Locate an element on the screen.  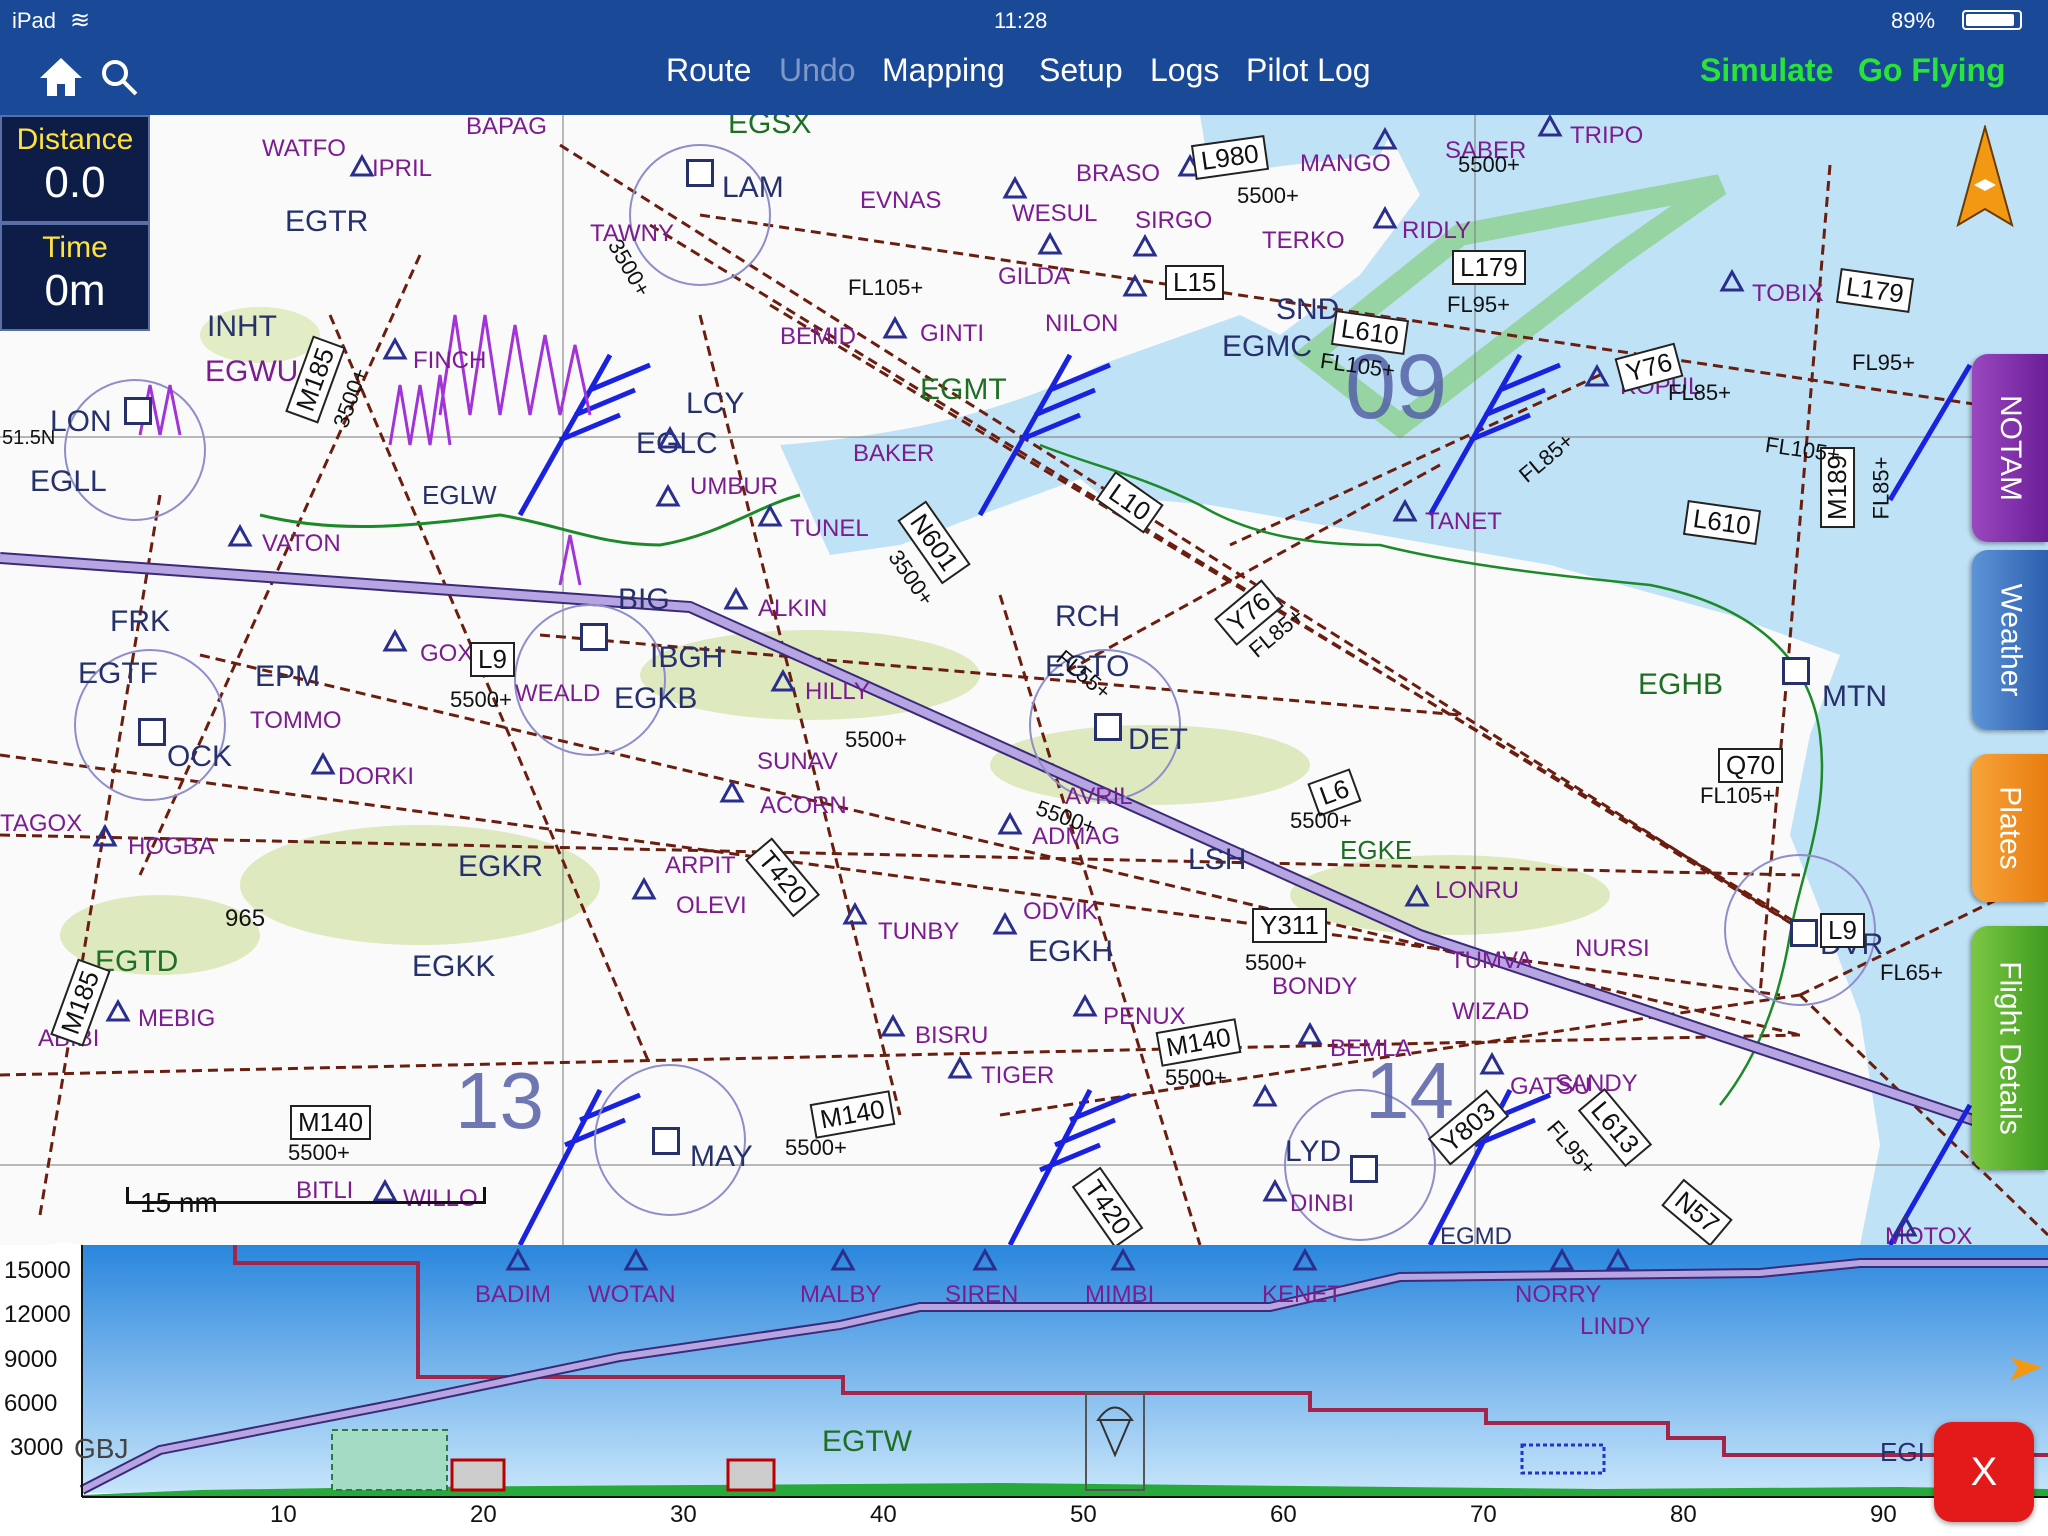
distance-tick: 30 is located at coordinates (683, 1514).